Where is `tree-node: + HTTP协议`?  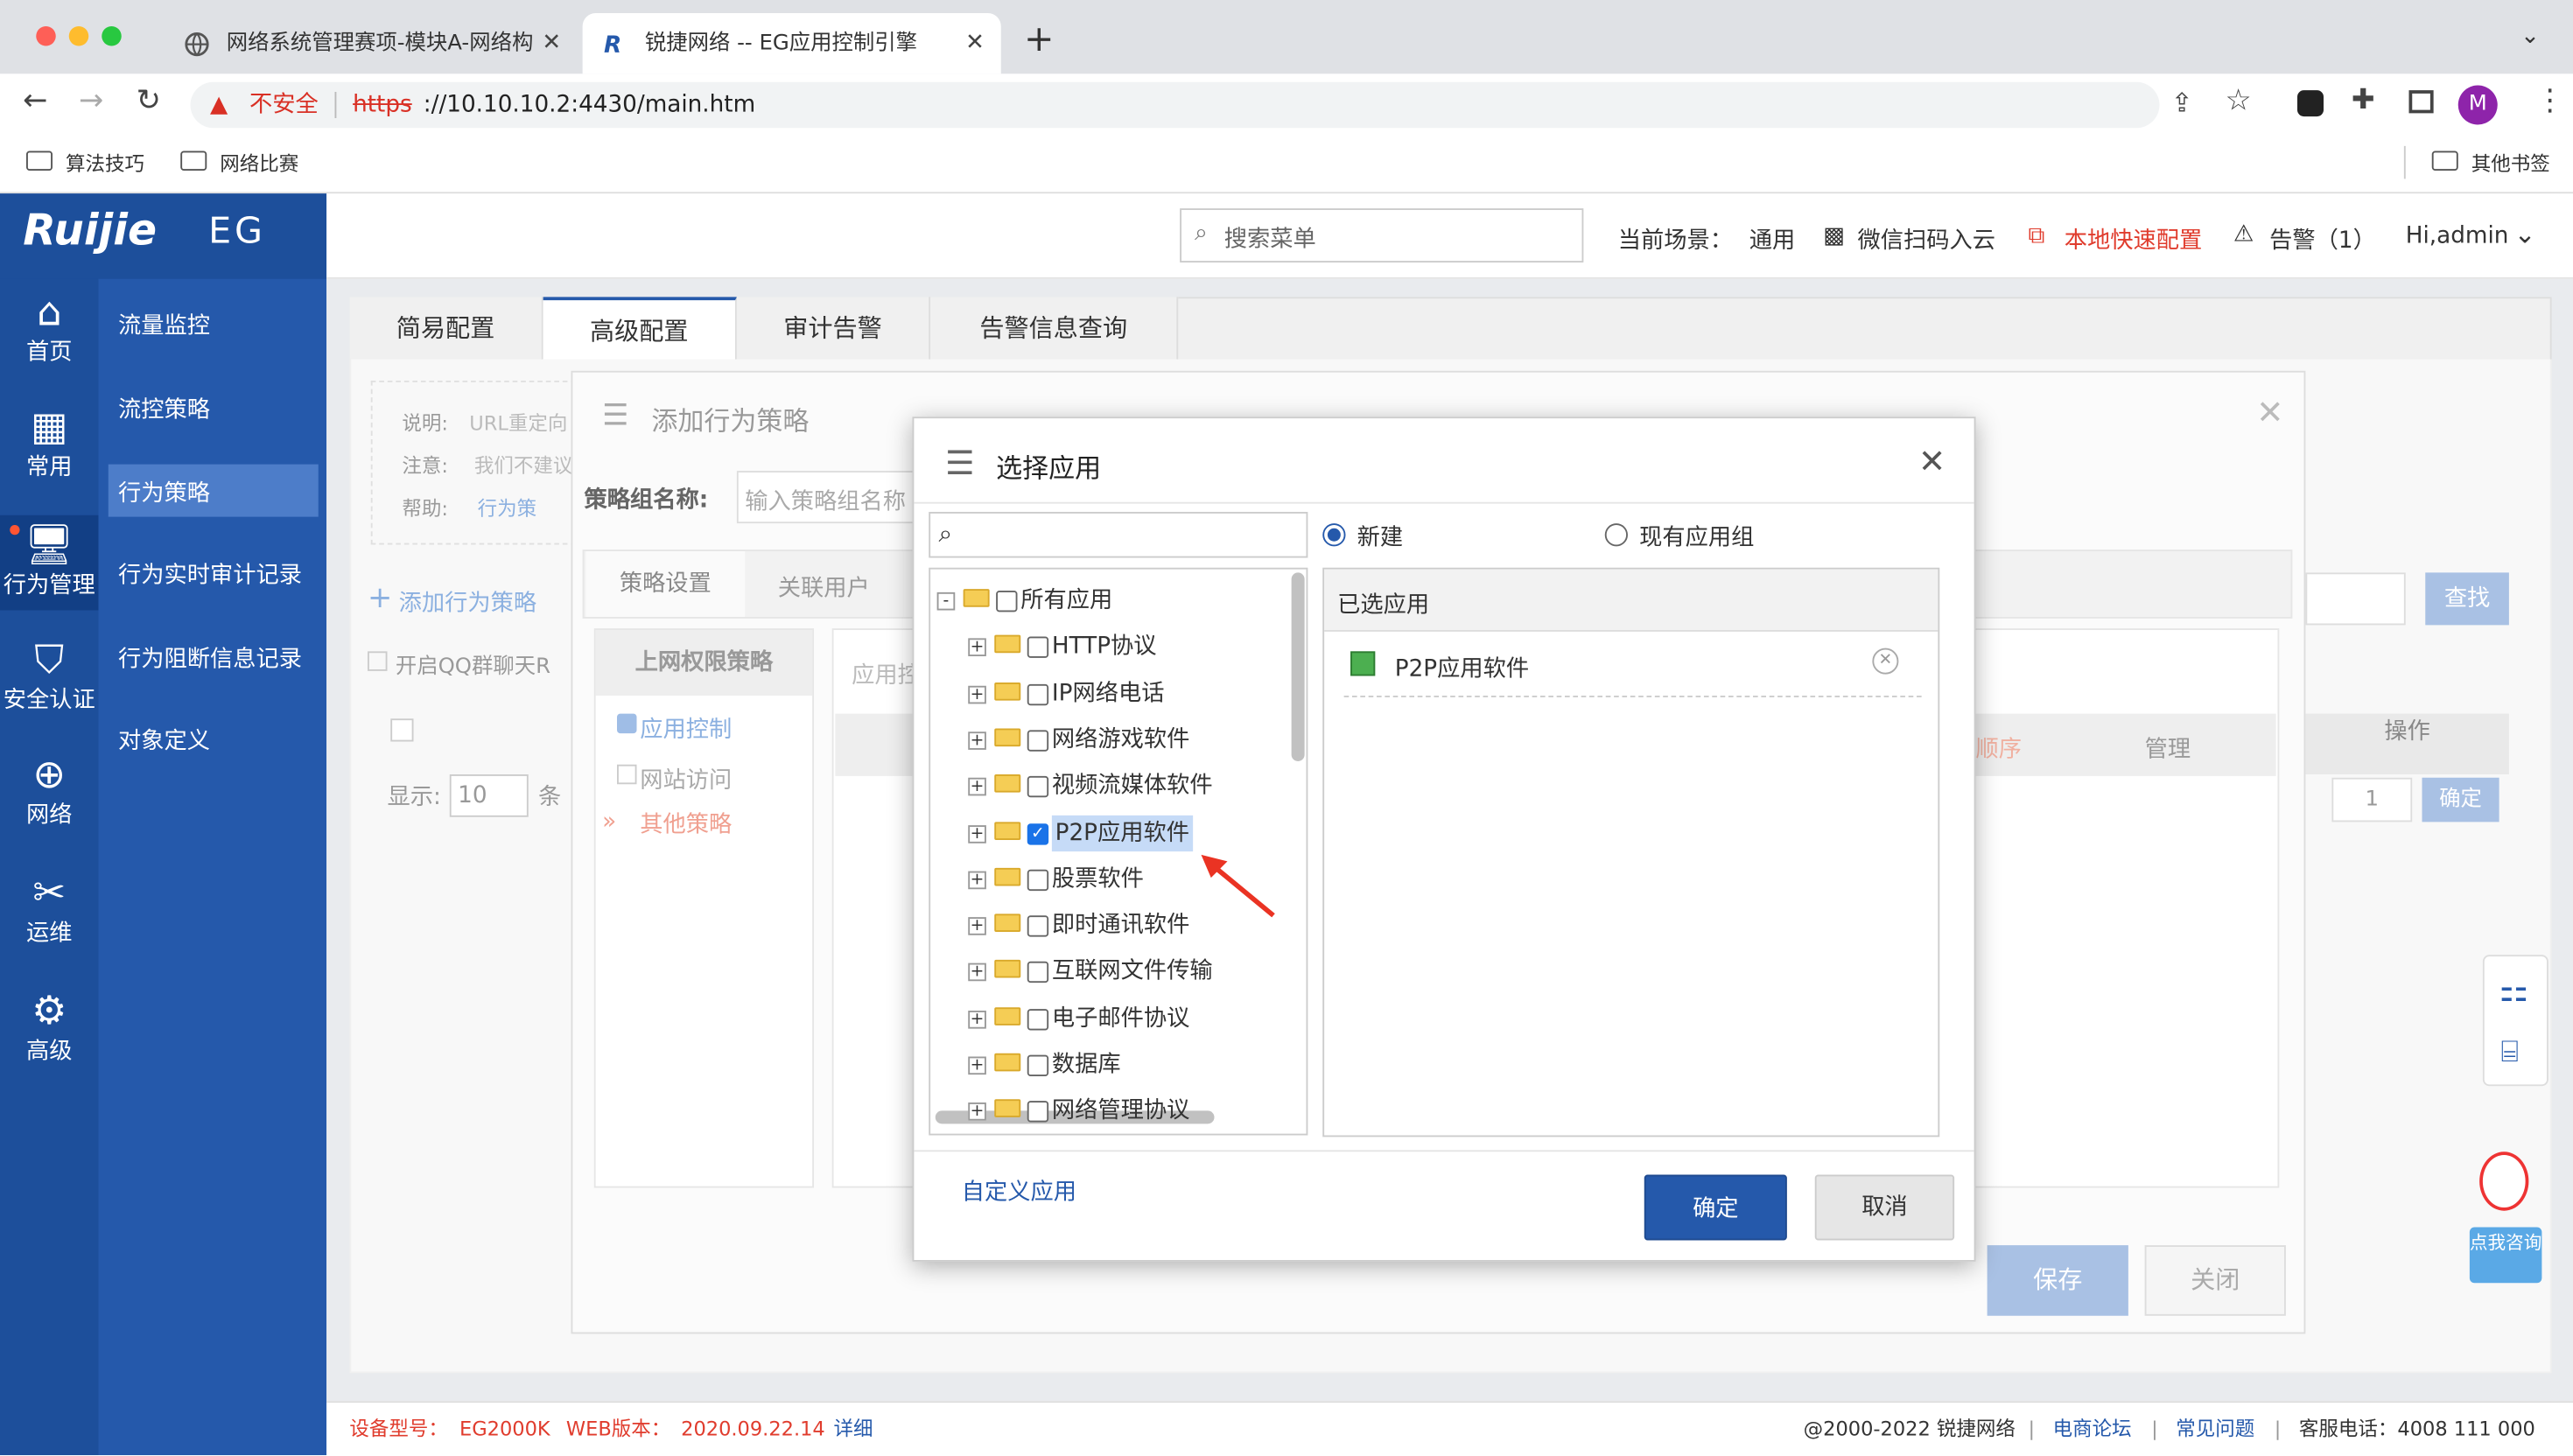
tree-node: + HTTP协议 is located at coordinates (1106, 647).